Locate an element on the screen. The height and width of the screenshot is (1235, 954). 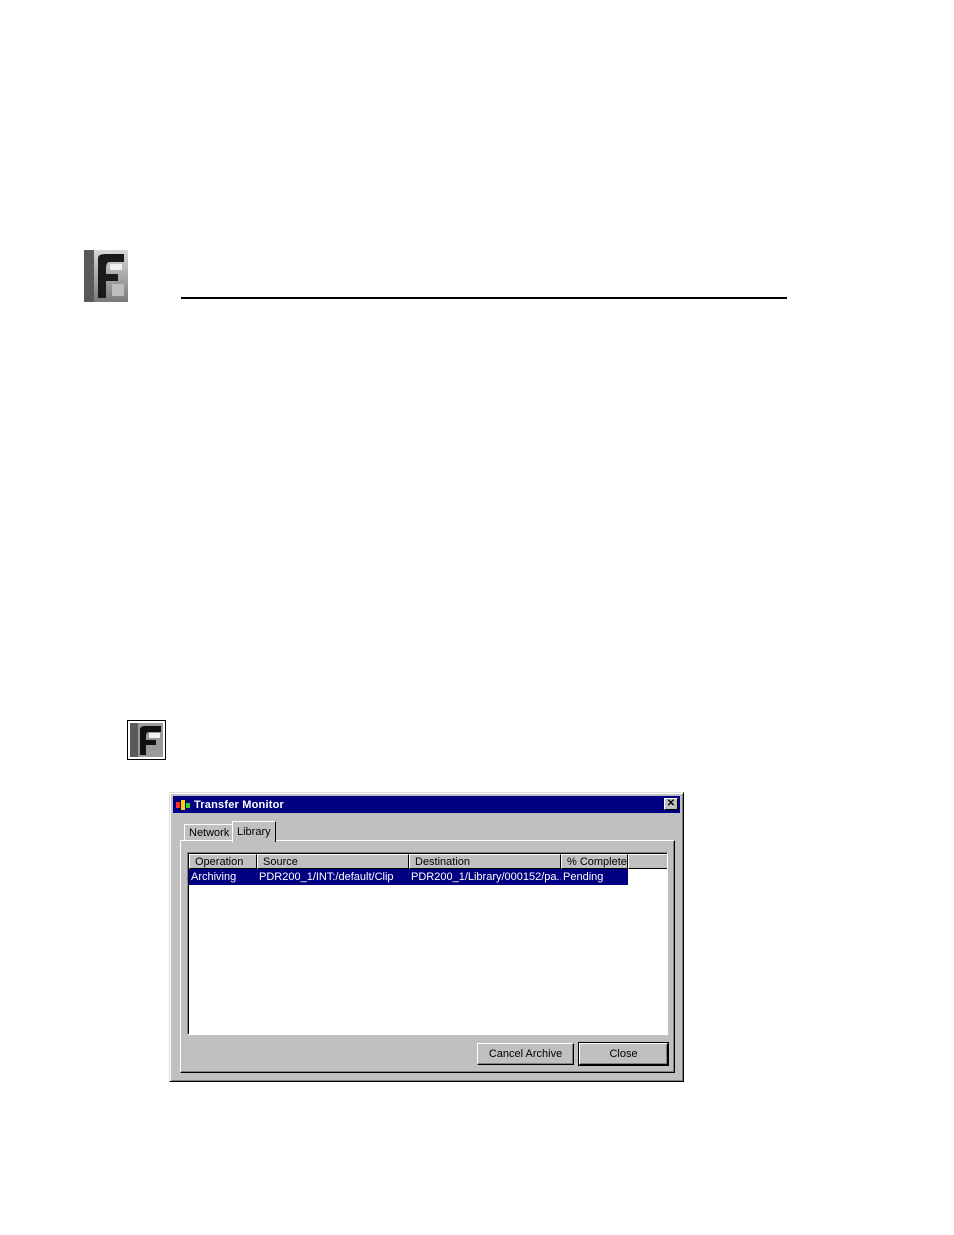
column-header-percent-complete: % Complete is located at coordinates (594, 861).